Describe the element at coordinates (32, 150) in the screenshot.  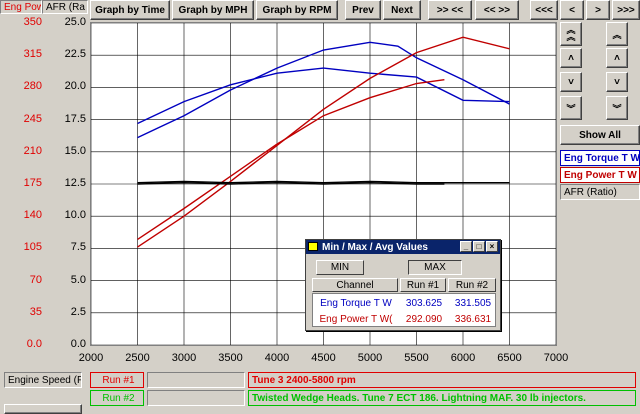
I see `power-axis-tick: 210` at that location.